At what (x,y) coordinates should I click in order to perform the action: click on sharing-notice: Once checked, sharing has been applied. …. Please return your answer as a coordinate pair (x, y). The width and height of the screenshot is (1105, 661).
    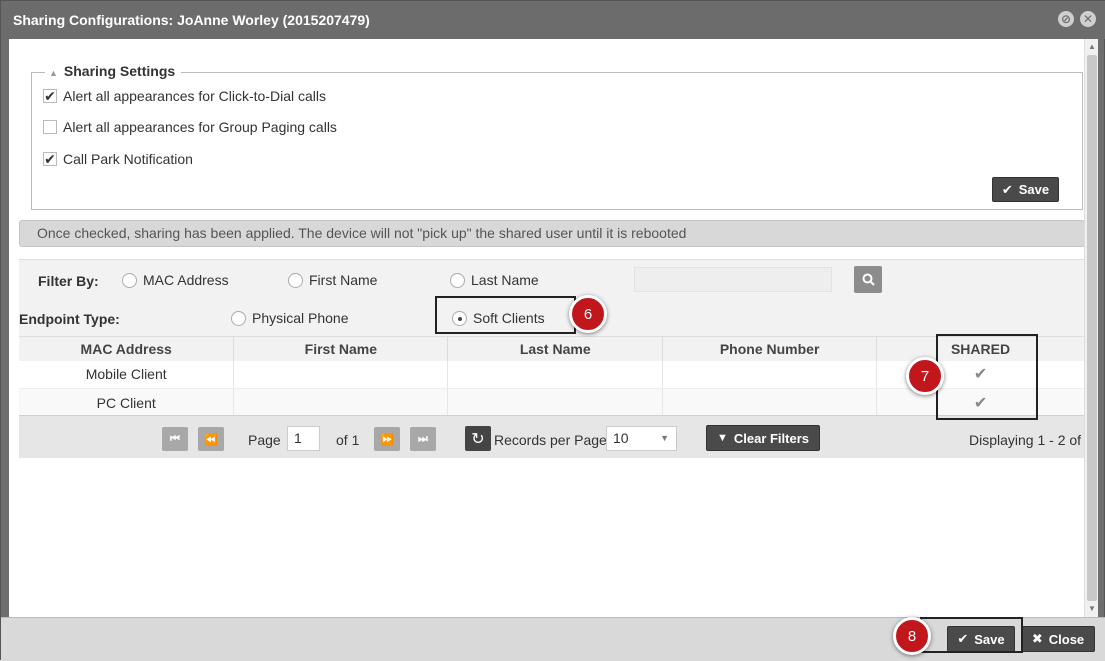
    Looking at the image, I should click on (552, 233).